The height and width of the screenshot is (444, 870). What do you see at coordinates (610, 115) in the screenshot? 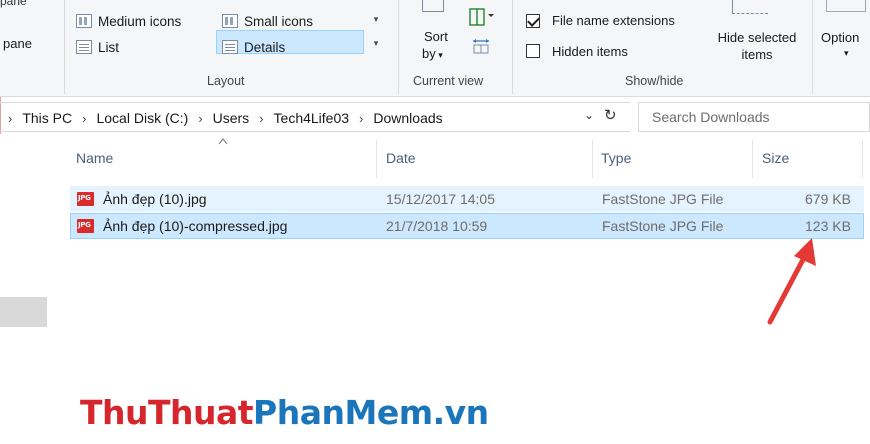
I see `refresh-icon: ↻` at bounding box center [610, 115].